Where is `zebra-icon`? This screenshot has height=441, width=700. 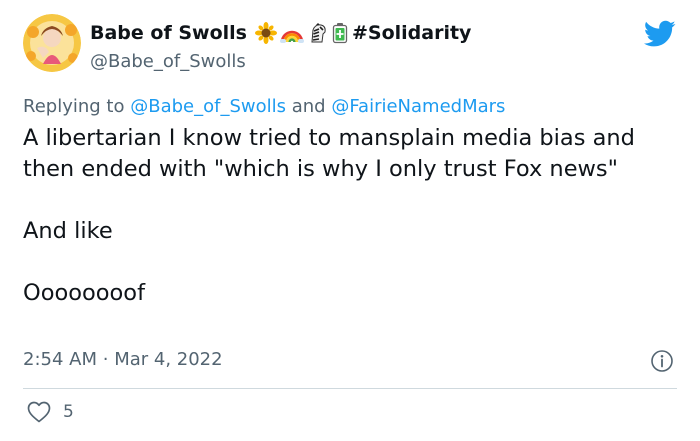
zebra-icon is located at coordinates (318, 33).